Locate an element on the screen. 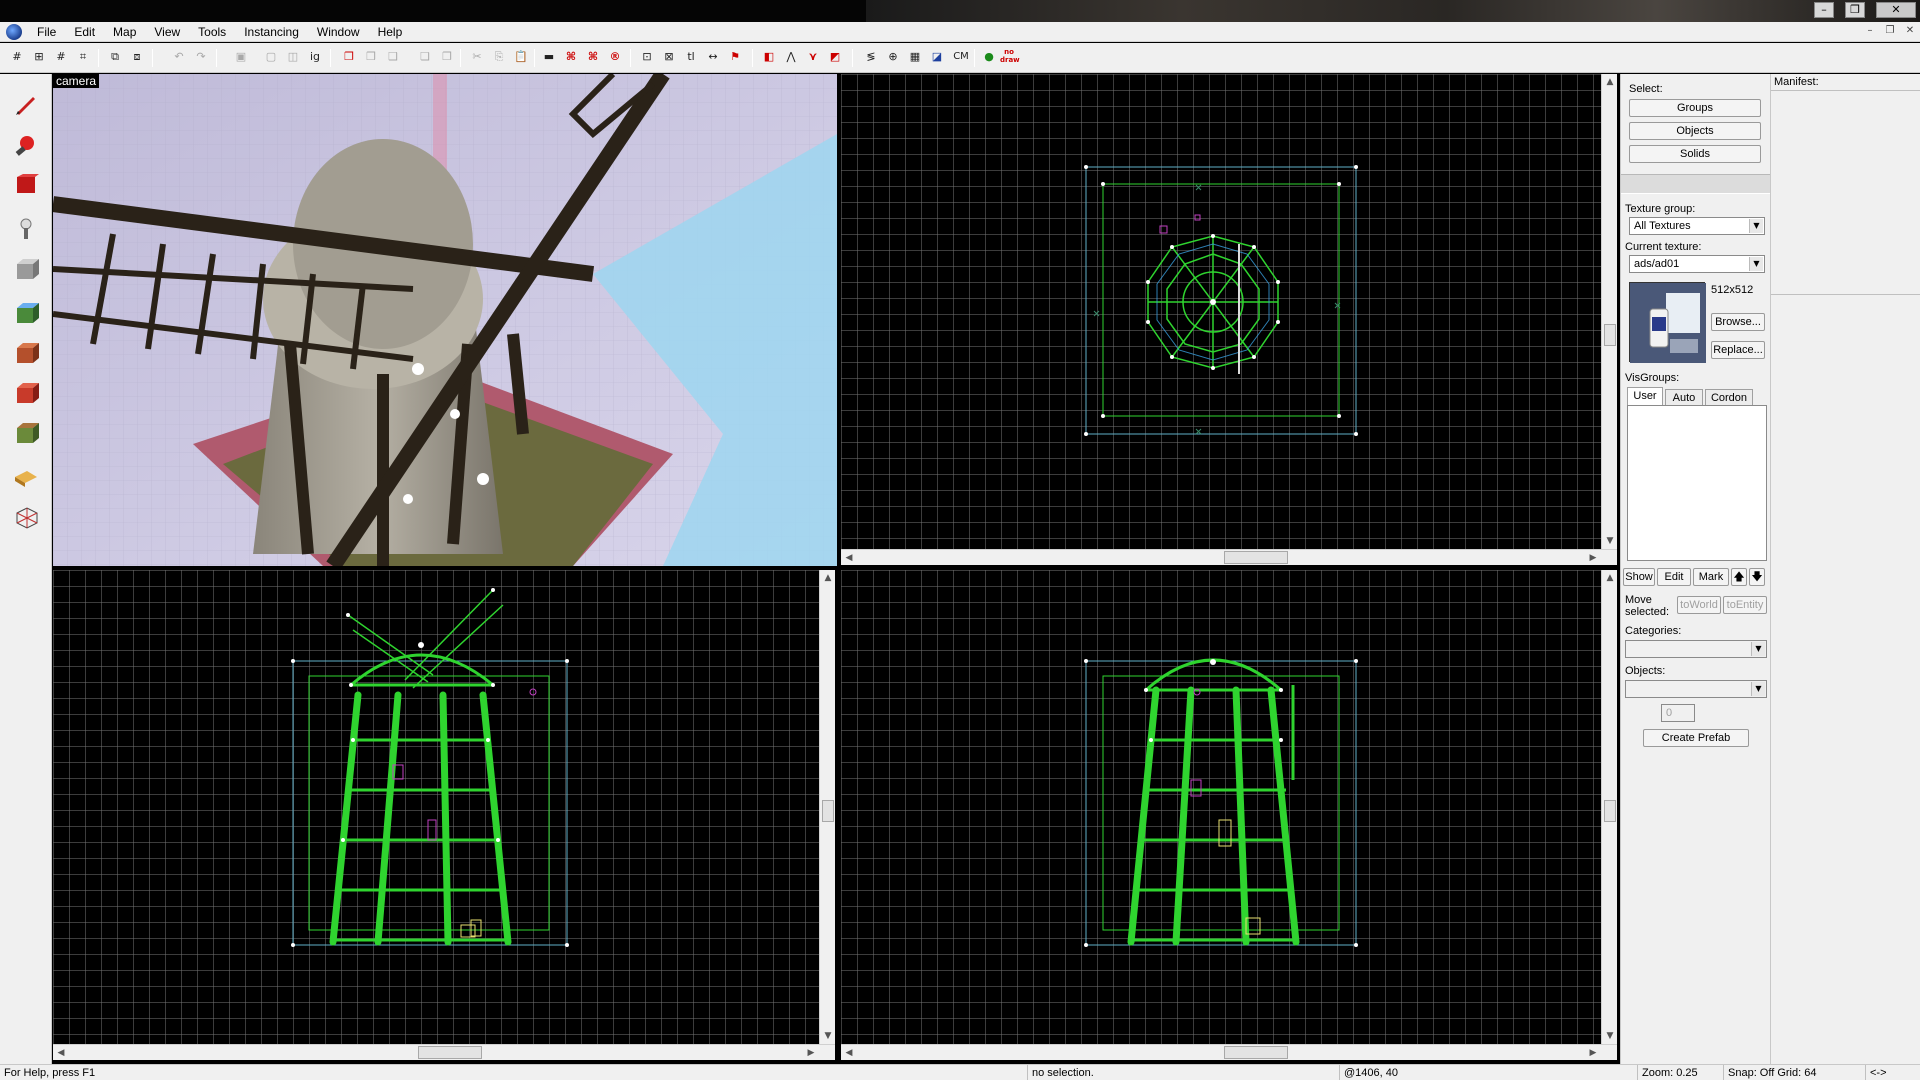 The image size is (1920, 1080). selection-tool is located at coordinates (26, 105).